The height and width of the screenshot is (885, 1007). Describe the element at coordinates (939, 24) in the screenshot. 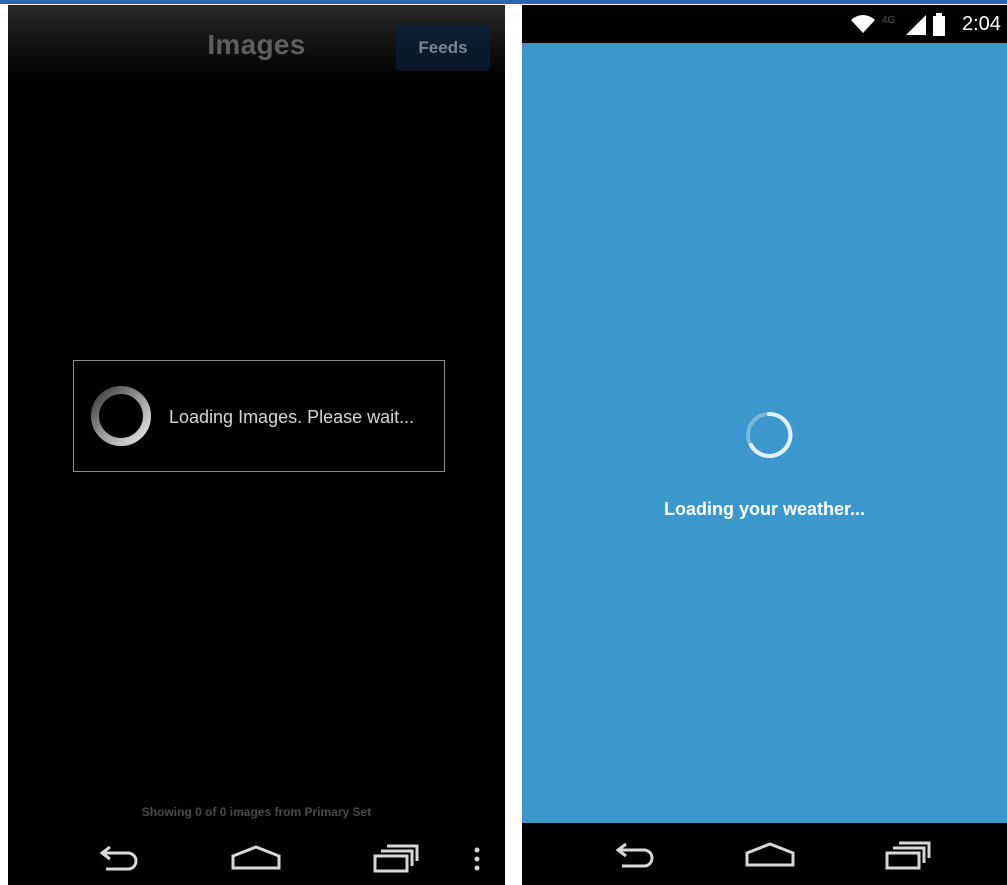

I see `battery-icon` at that location.